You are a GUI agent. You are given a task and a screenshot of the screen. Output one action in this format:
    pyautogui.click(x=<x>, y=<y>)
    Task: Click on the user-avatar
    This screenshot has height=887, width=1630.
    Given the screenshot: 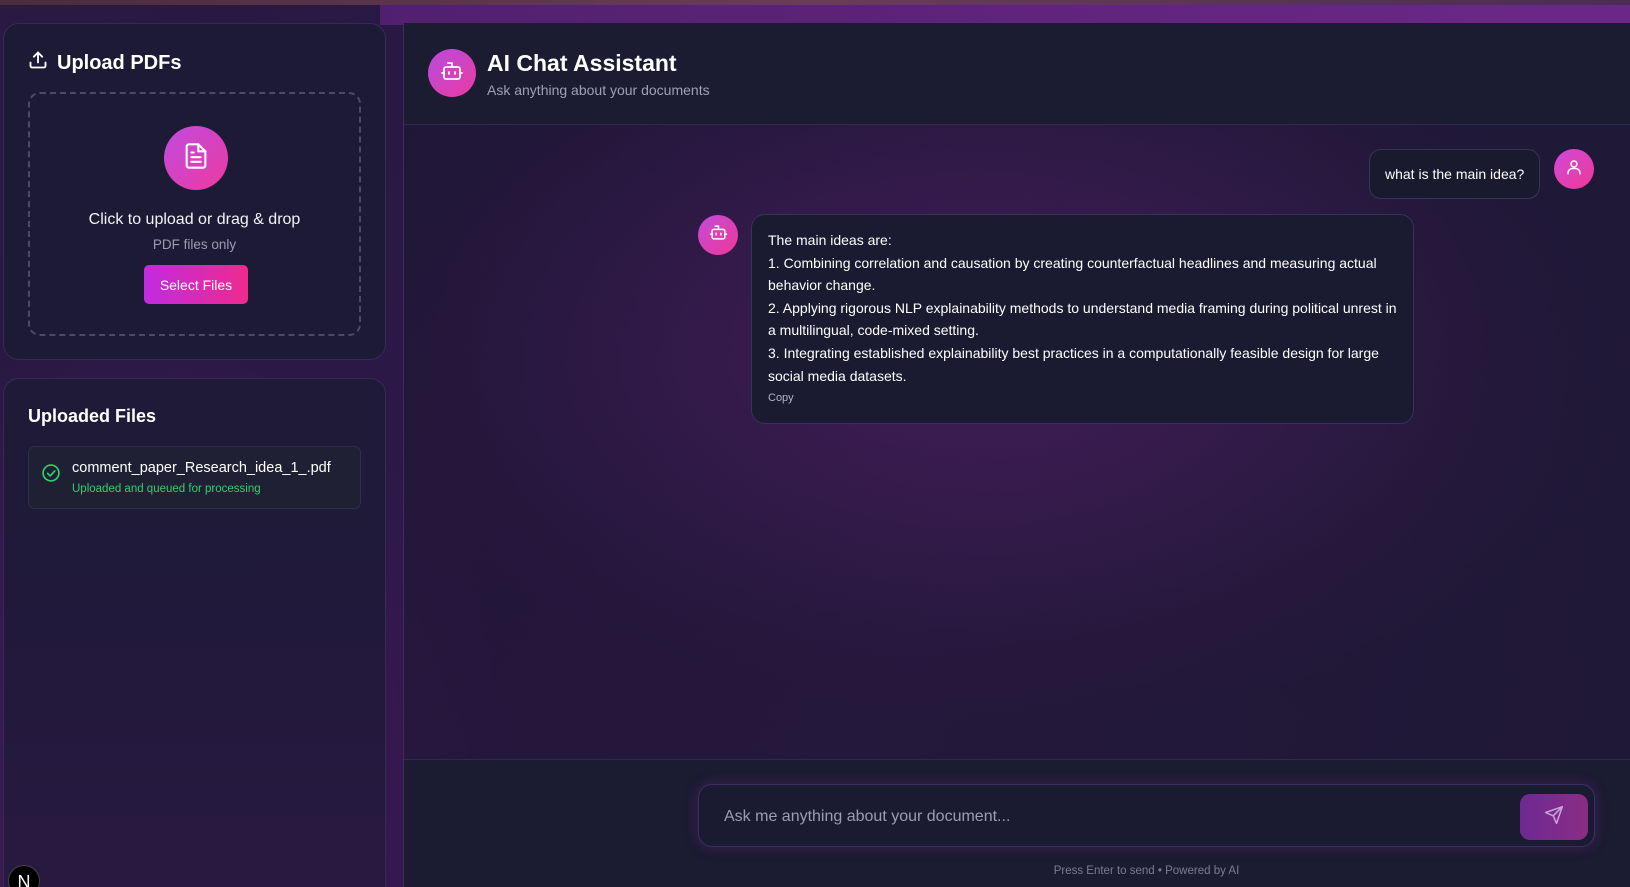 What is the action you would take?
    pyautogui.click(x=1574, y=169)
    